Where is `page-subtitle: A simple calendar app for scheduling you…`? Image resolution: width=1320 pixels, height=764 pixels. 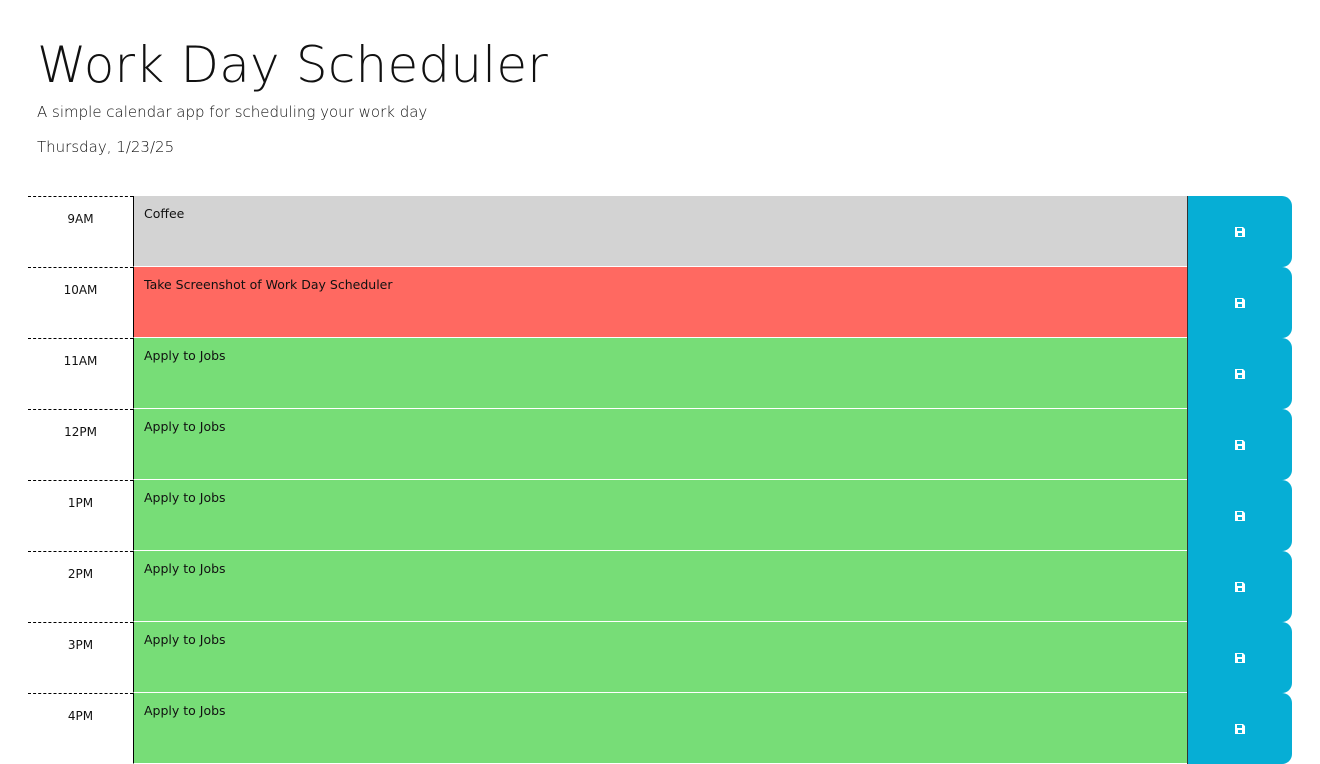 page-subtitle: A simple calendar app for scheduling you… is located at coordinates (232, 112).